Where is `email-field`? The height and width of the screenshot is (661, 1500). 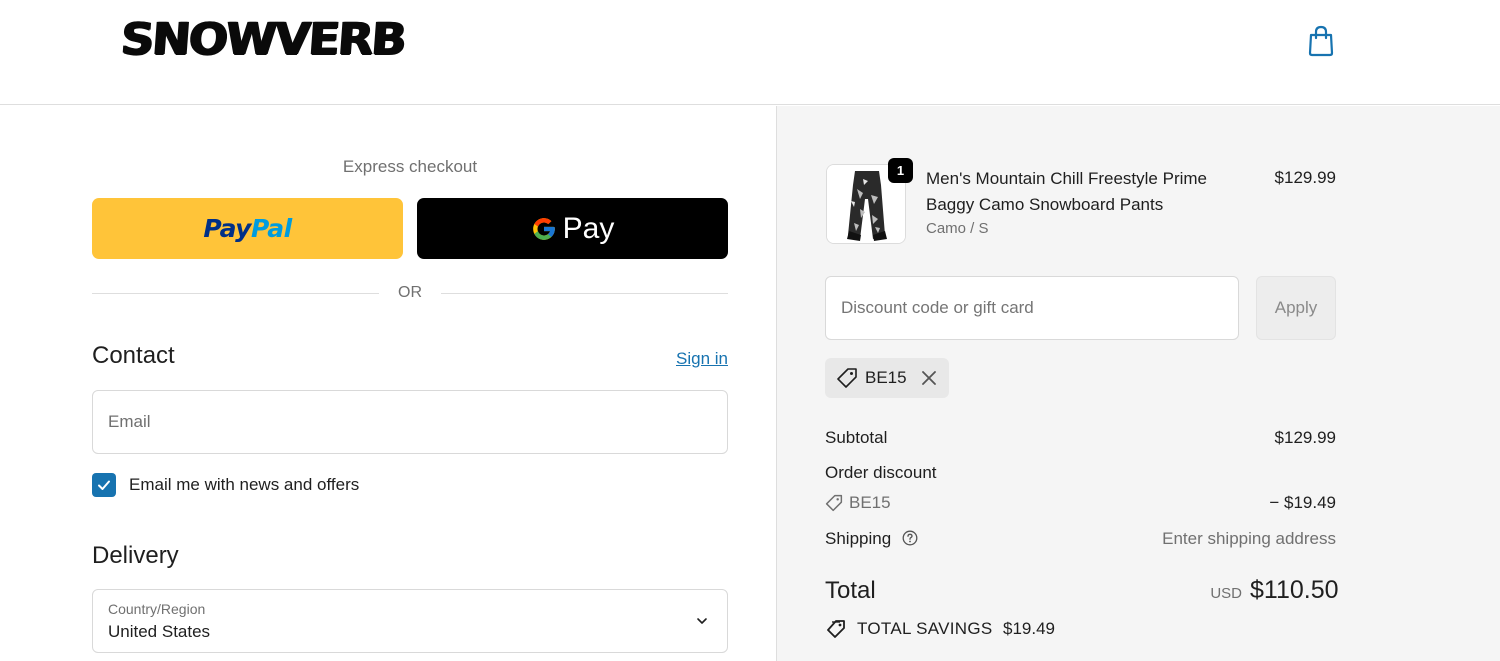
email-field is located at coordinates (410, 422).